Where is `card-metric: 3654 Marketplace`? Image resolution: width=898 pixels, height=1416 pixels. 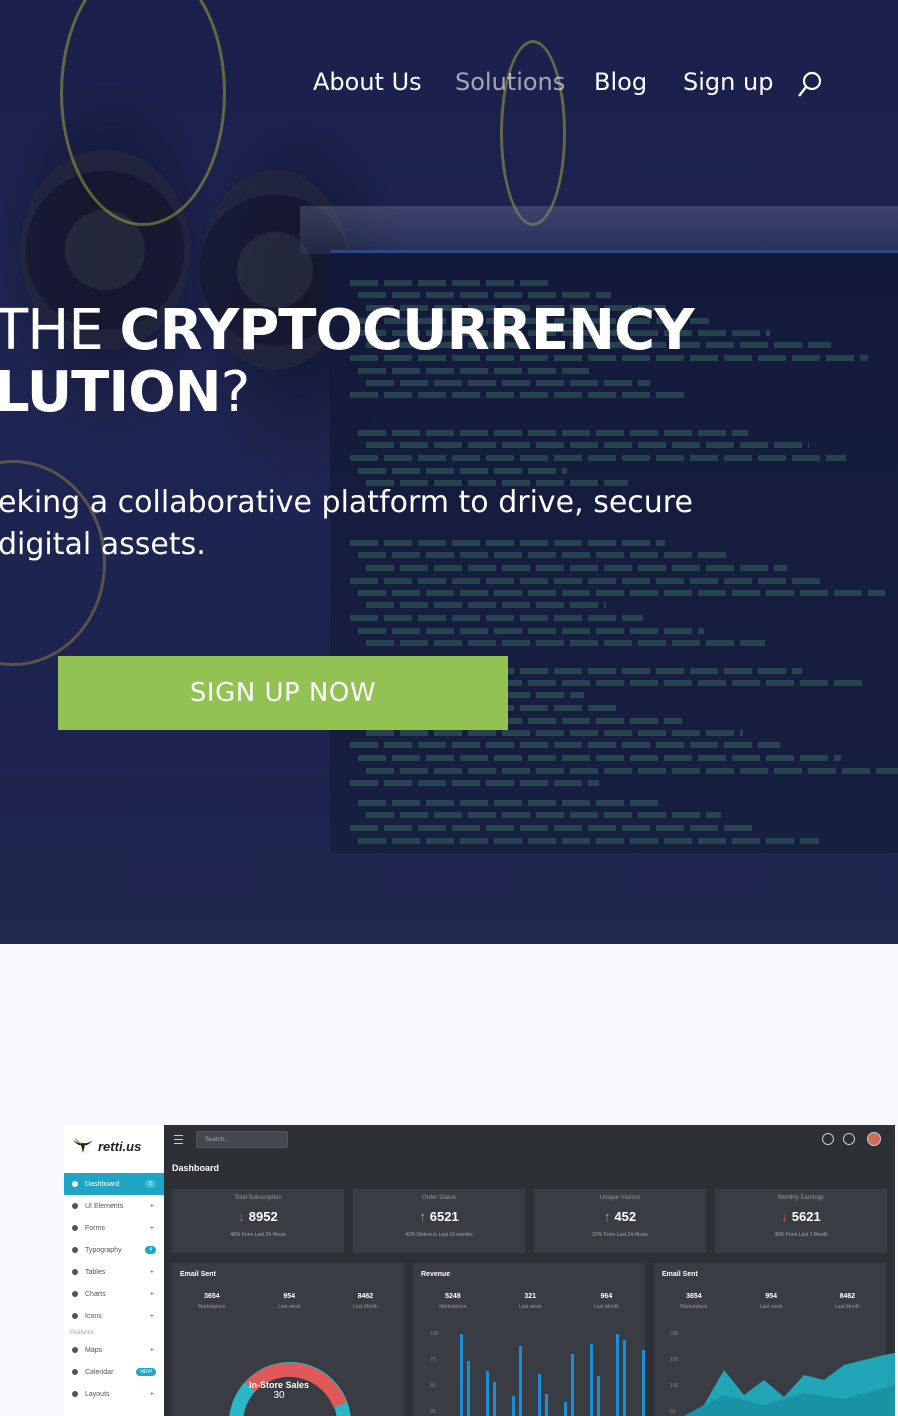 card-metric: 3654 Marketplace is located at coordinates (694, 1301).